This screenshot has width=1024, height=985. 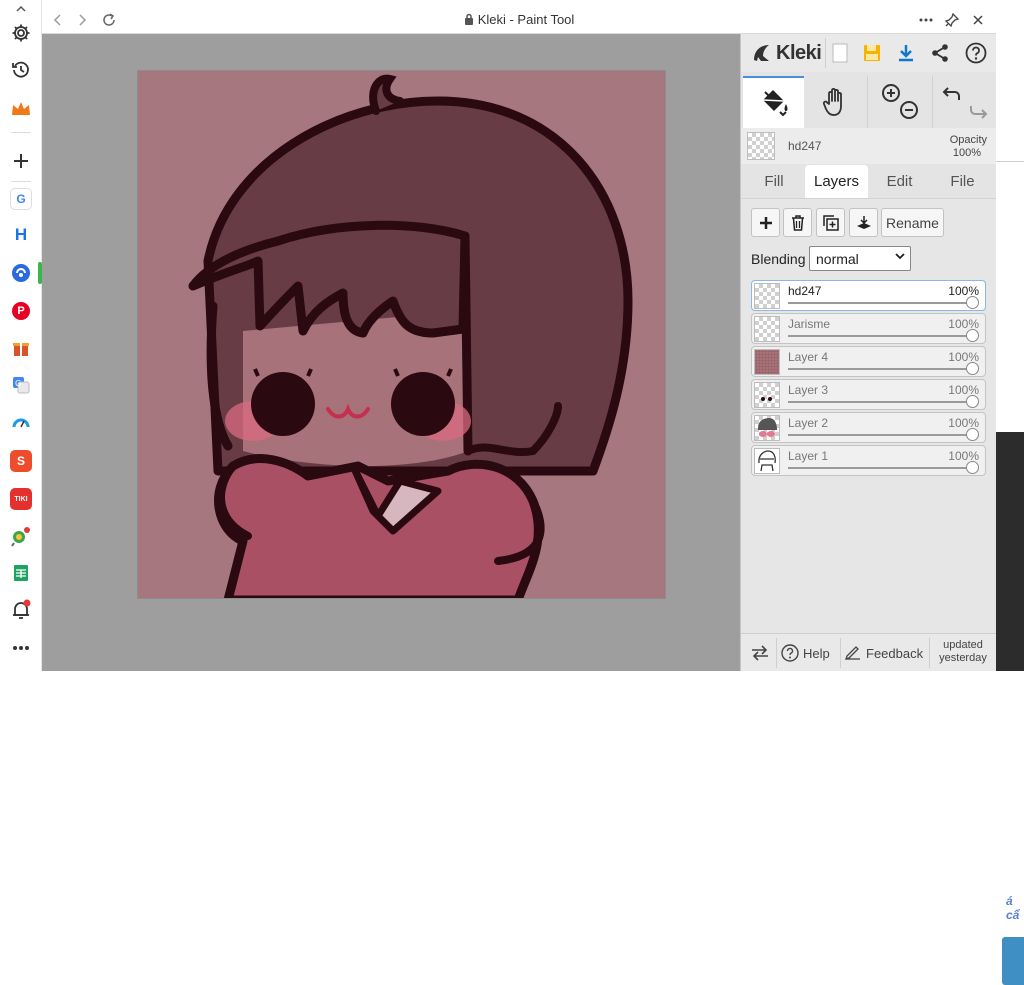 What do you see at coordinates (808, 390) in the screenshot?
I see `layer-name: Layer 3` at bounding box center [808, 390].